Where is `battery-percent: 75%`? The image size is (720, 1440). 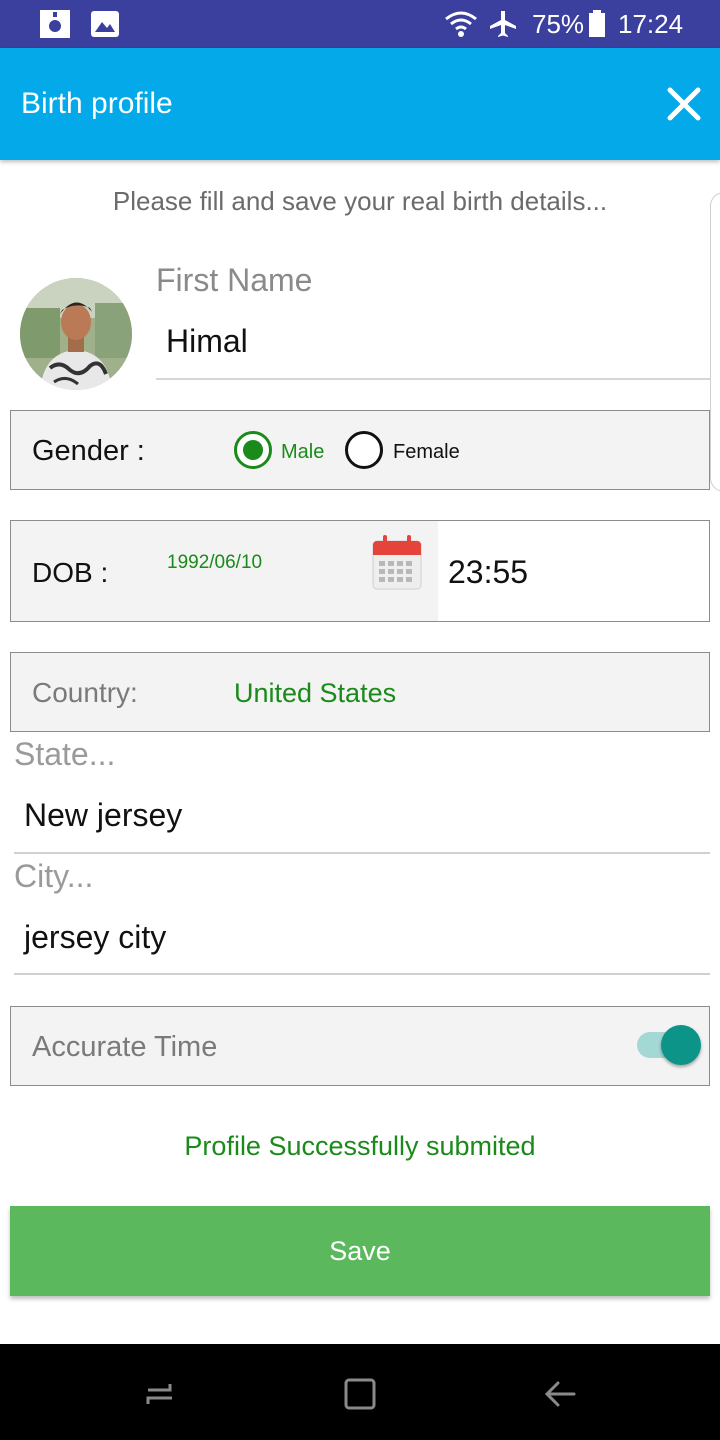 battery-percent: 75% is located at coordinates (558, 24).